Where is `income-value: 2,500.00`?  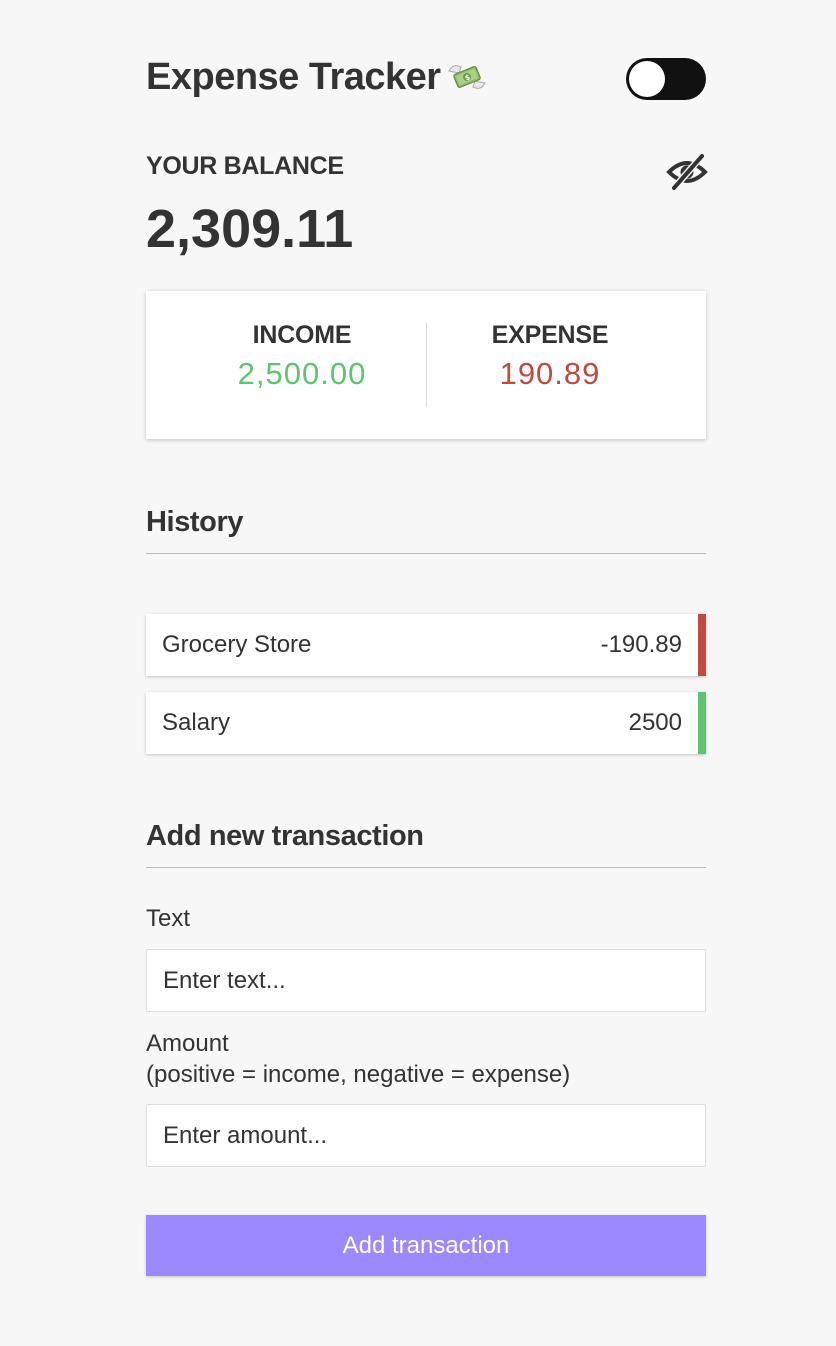
income-value: 2,500.00 is located at coordinates (302, 373).